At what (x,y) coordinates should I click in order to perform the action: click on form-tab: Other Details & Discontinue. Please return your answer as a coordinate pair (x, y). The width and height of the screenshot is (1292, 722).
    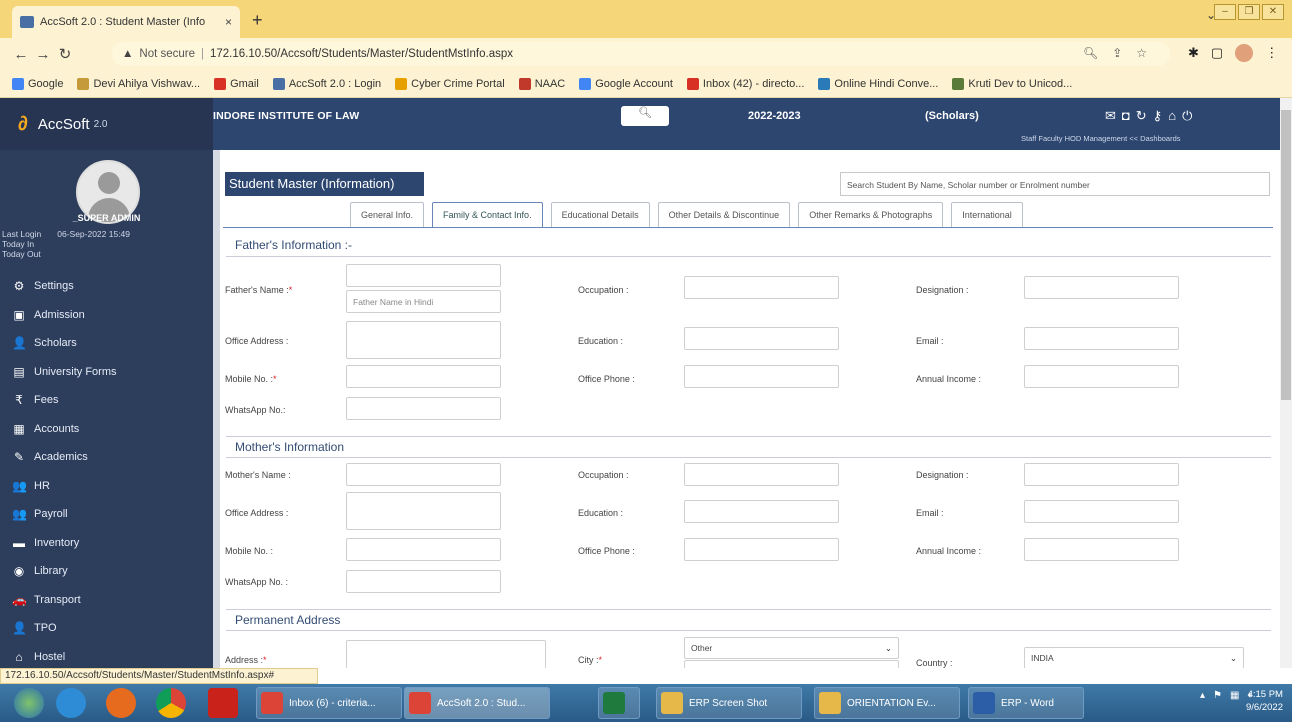
    Looking at the image, I should click on (724, 214).